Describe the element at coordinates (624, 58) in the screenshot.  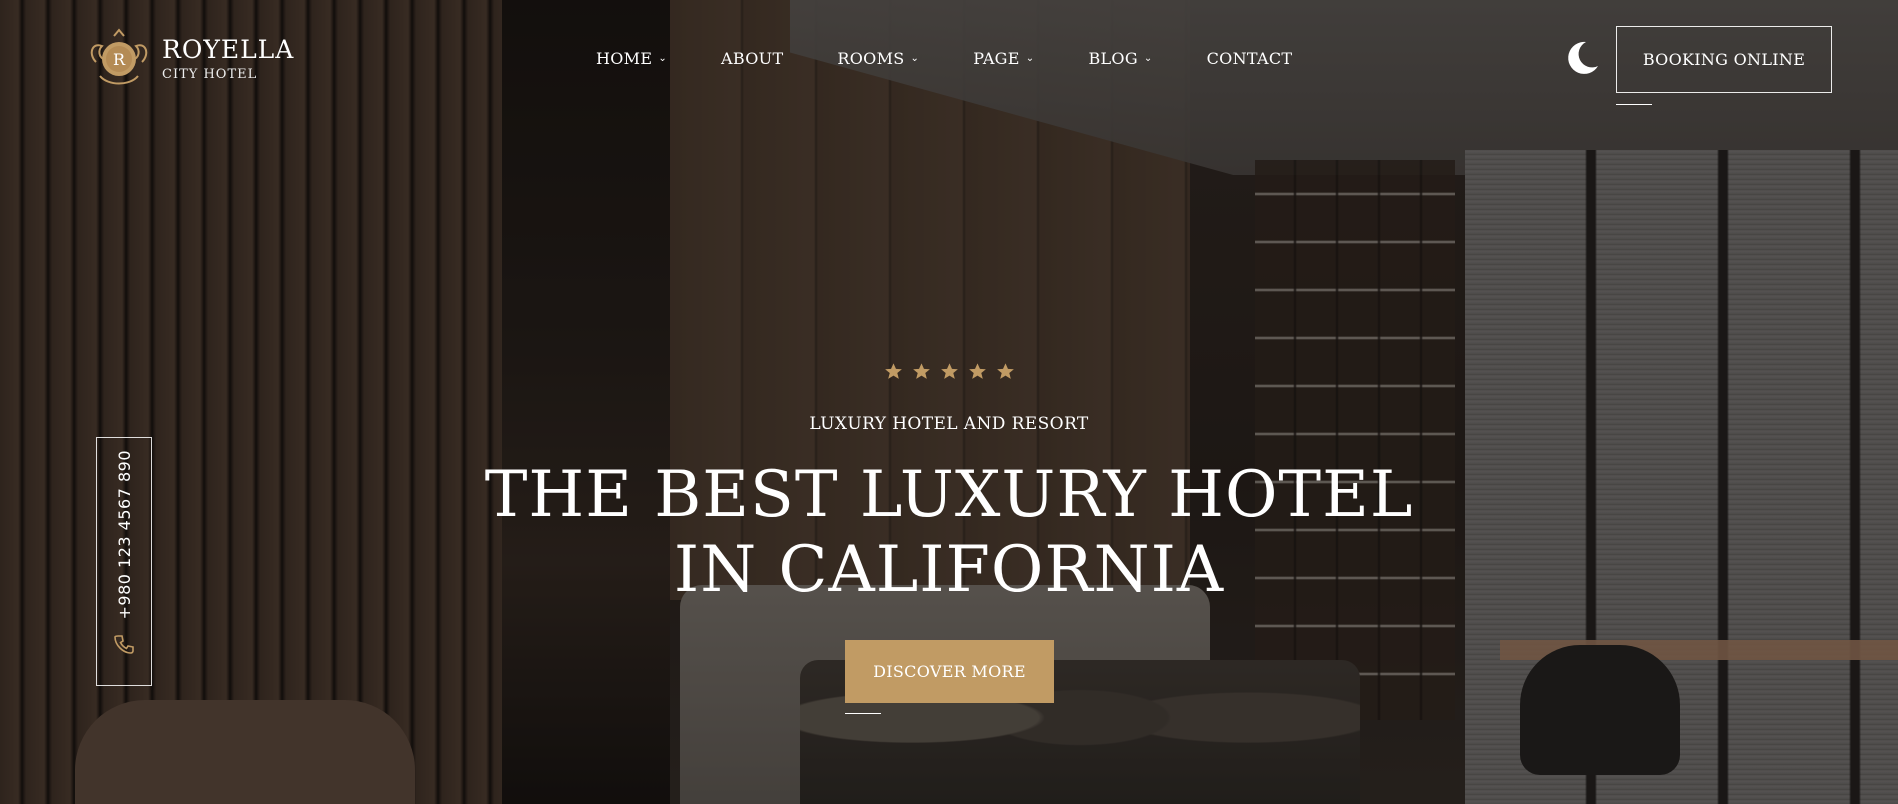
I see `nav-item-label: HOME` at that location.